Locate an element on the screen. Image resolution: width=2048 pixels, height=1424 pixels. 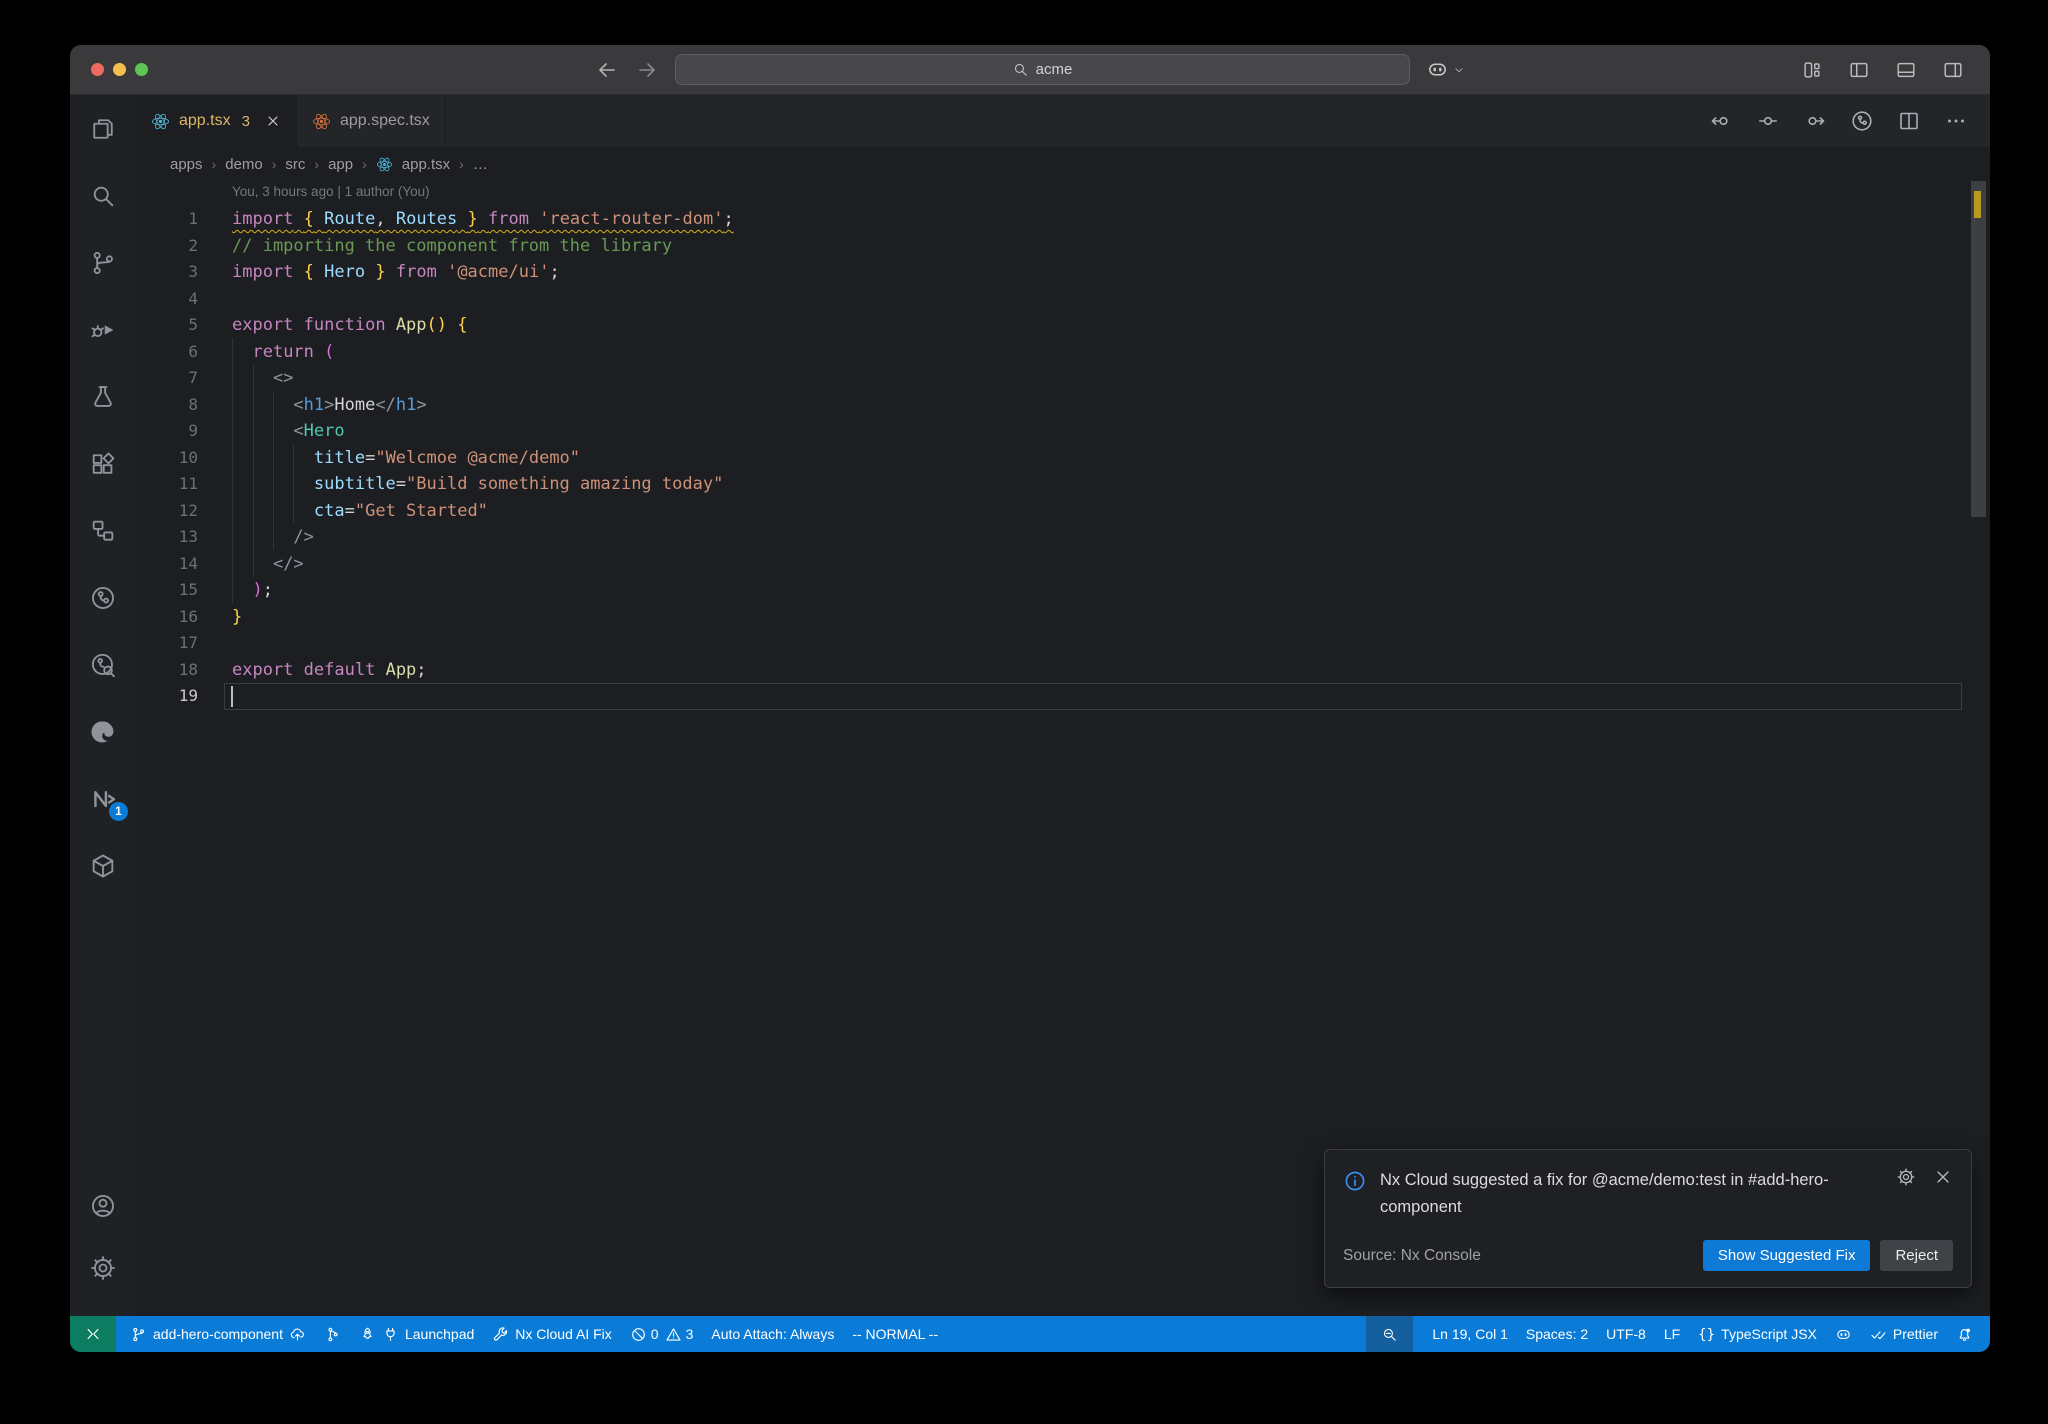
back-arrow-icon is located at coordinates (607, 70).